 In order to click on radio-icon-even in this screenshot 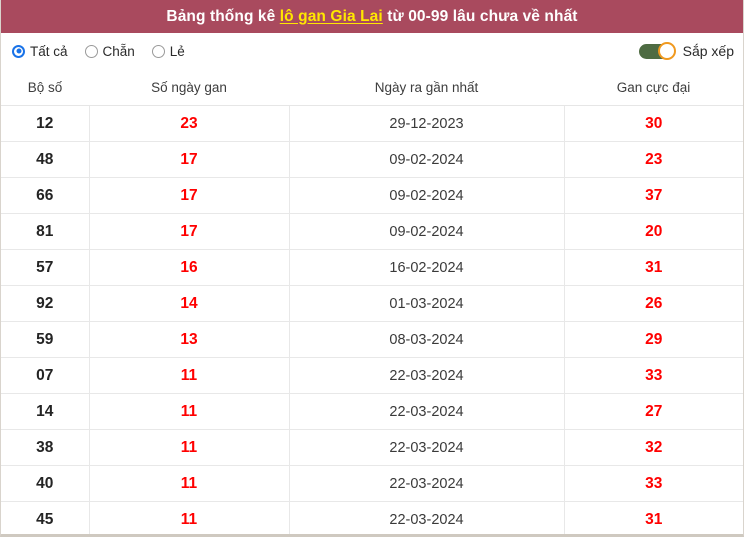, I will do `click(91, 51)`.